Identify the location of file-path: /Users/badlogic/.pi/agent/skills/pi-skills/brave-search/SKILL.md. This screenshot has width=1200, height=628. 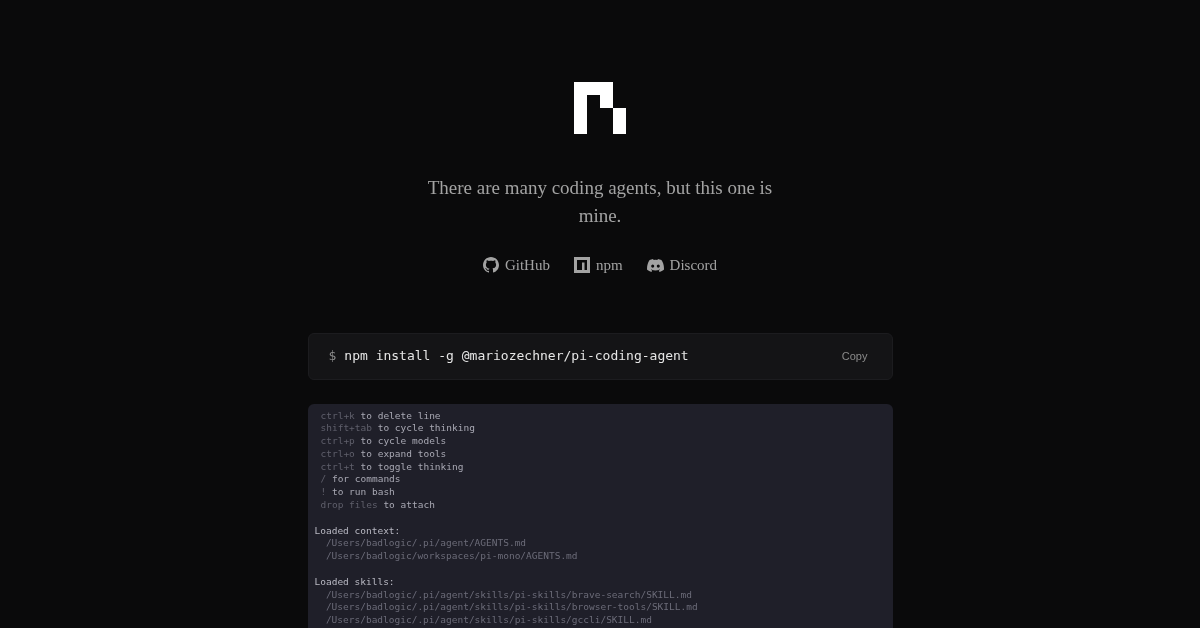
(508, 595).